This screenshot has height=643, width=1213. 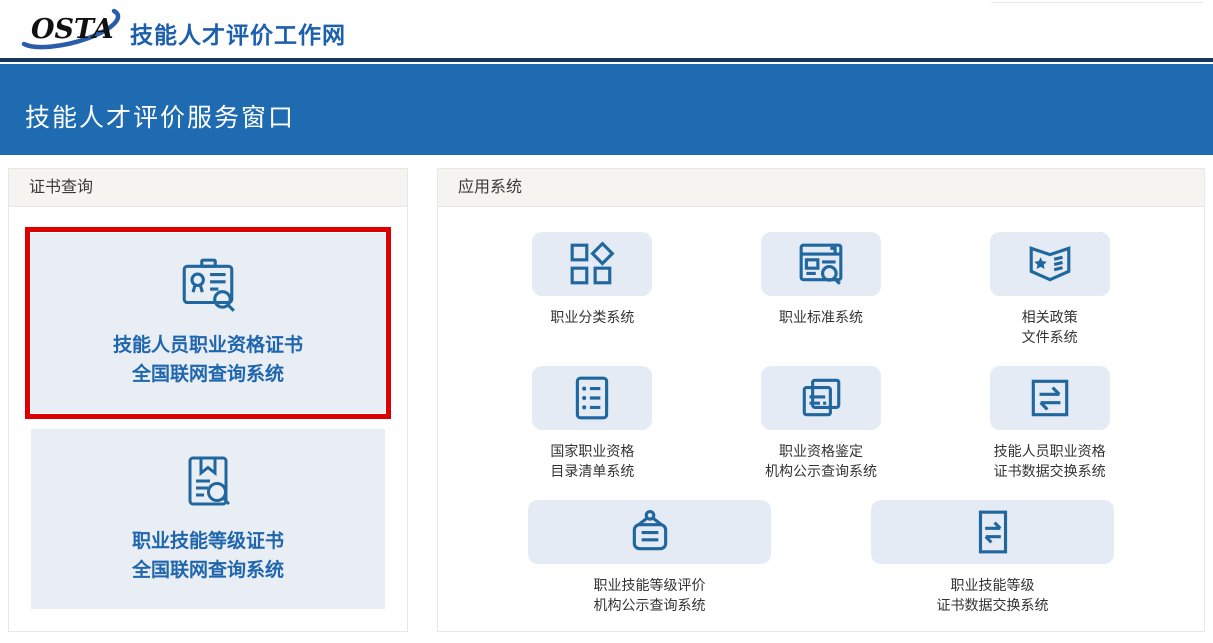 I want to click on service-banner: 技能人才评价服务窗口, so click(x=606, y=109).